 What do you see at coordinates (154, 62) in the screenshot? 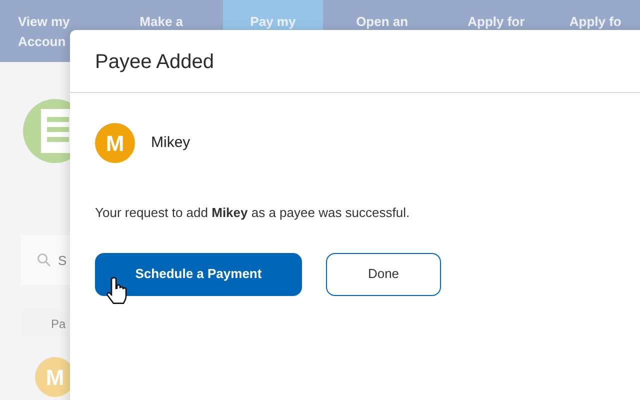
I see `dialog-title: Payee Added` at bounding box center [154, 62].